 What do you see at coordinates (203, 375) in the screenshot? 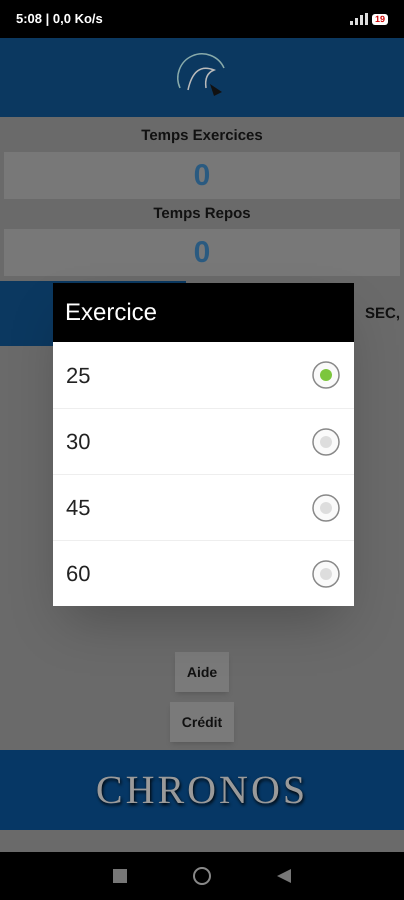
I see `option-row: 25` at bounding box center [203, 375].